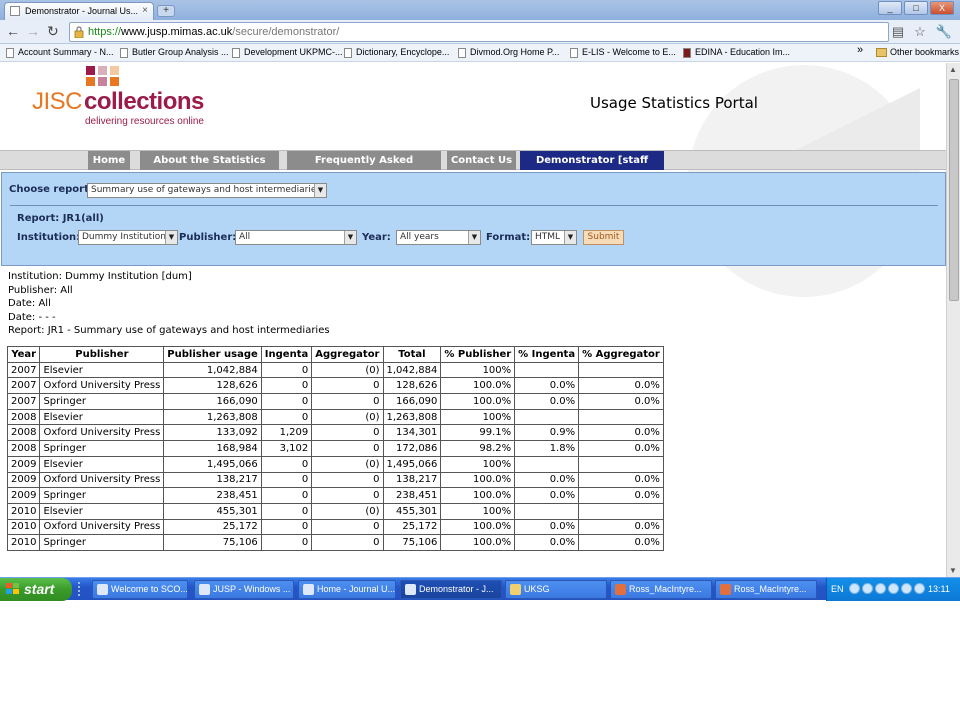 This screenshot has width=960, height=720. Describe the element at coordinates (920, 32) in the screenshot. I see `bookmark-star-icon: ☆` at that location.